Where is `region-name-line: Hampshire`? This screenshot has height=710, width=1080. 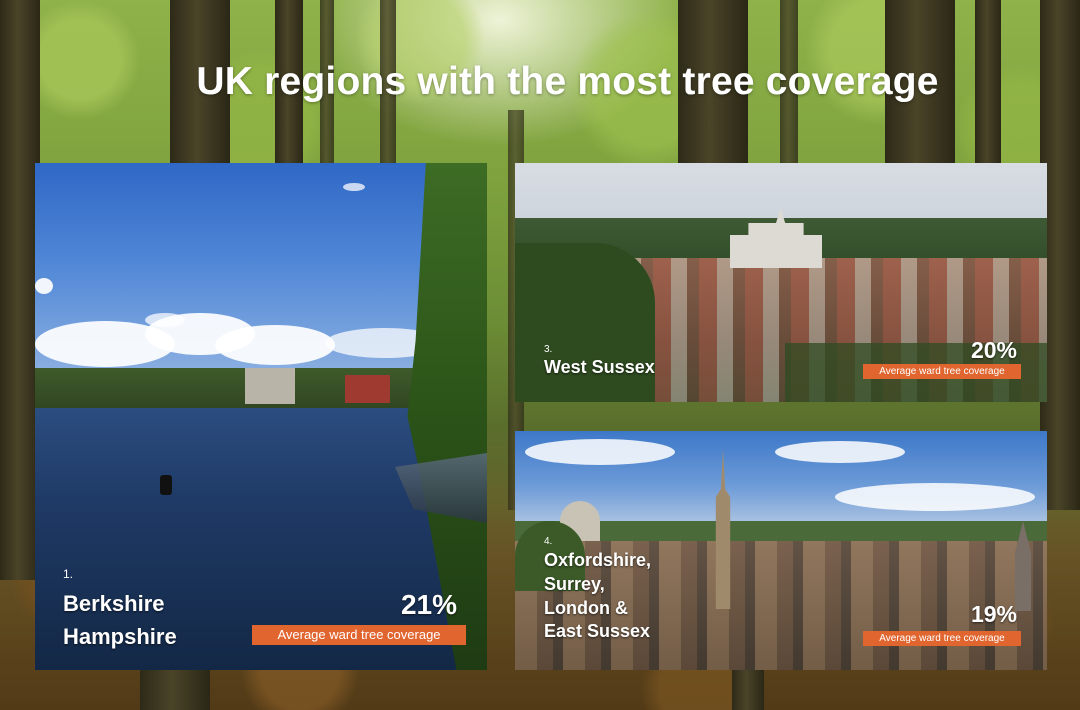 region-name-line: Hampshire is located at coordinates (120, 636).